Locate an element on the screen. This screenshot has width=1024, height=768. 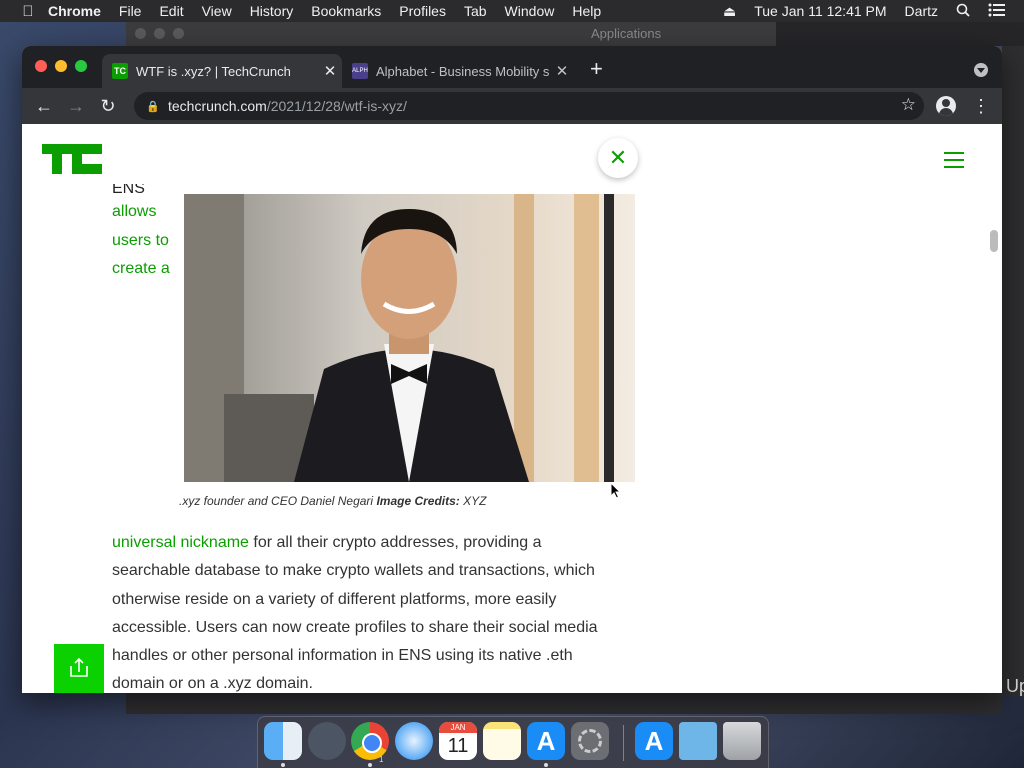
macos-dock: 1 JAN 11 A A is located at coordinates (513, 742).